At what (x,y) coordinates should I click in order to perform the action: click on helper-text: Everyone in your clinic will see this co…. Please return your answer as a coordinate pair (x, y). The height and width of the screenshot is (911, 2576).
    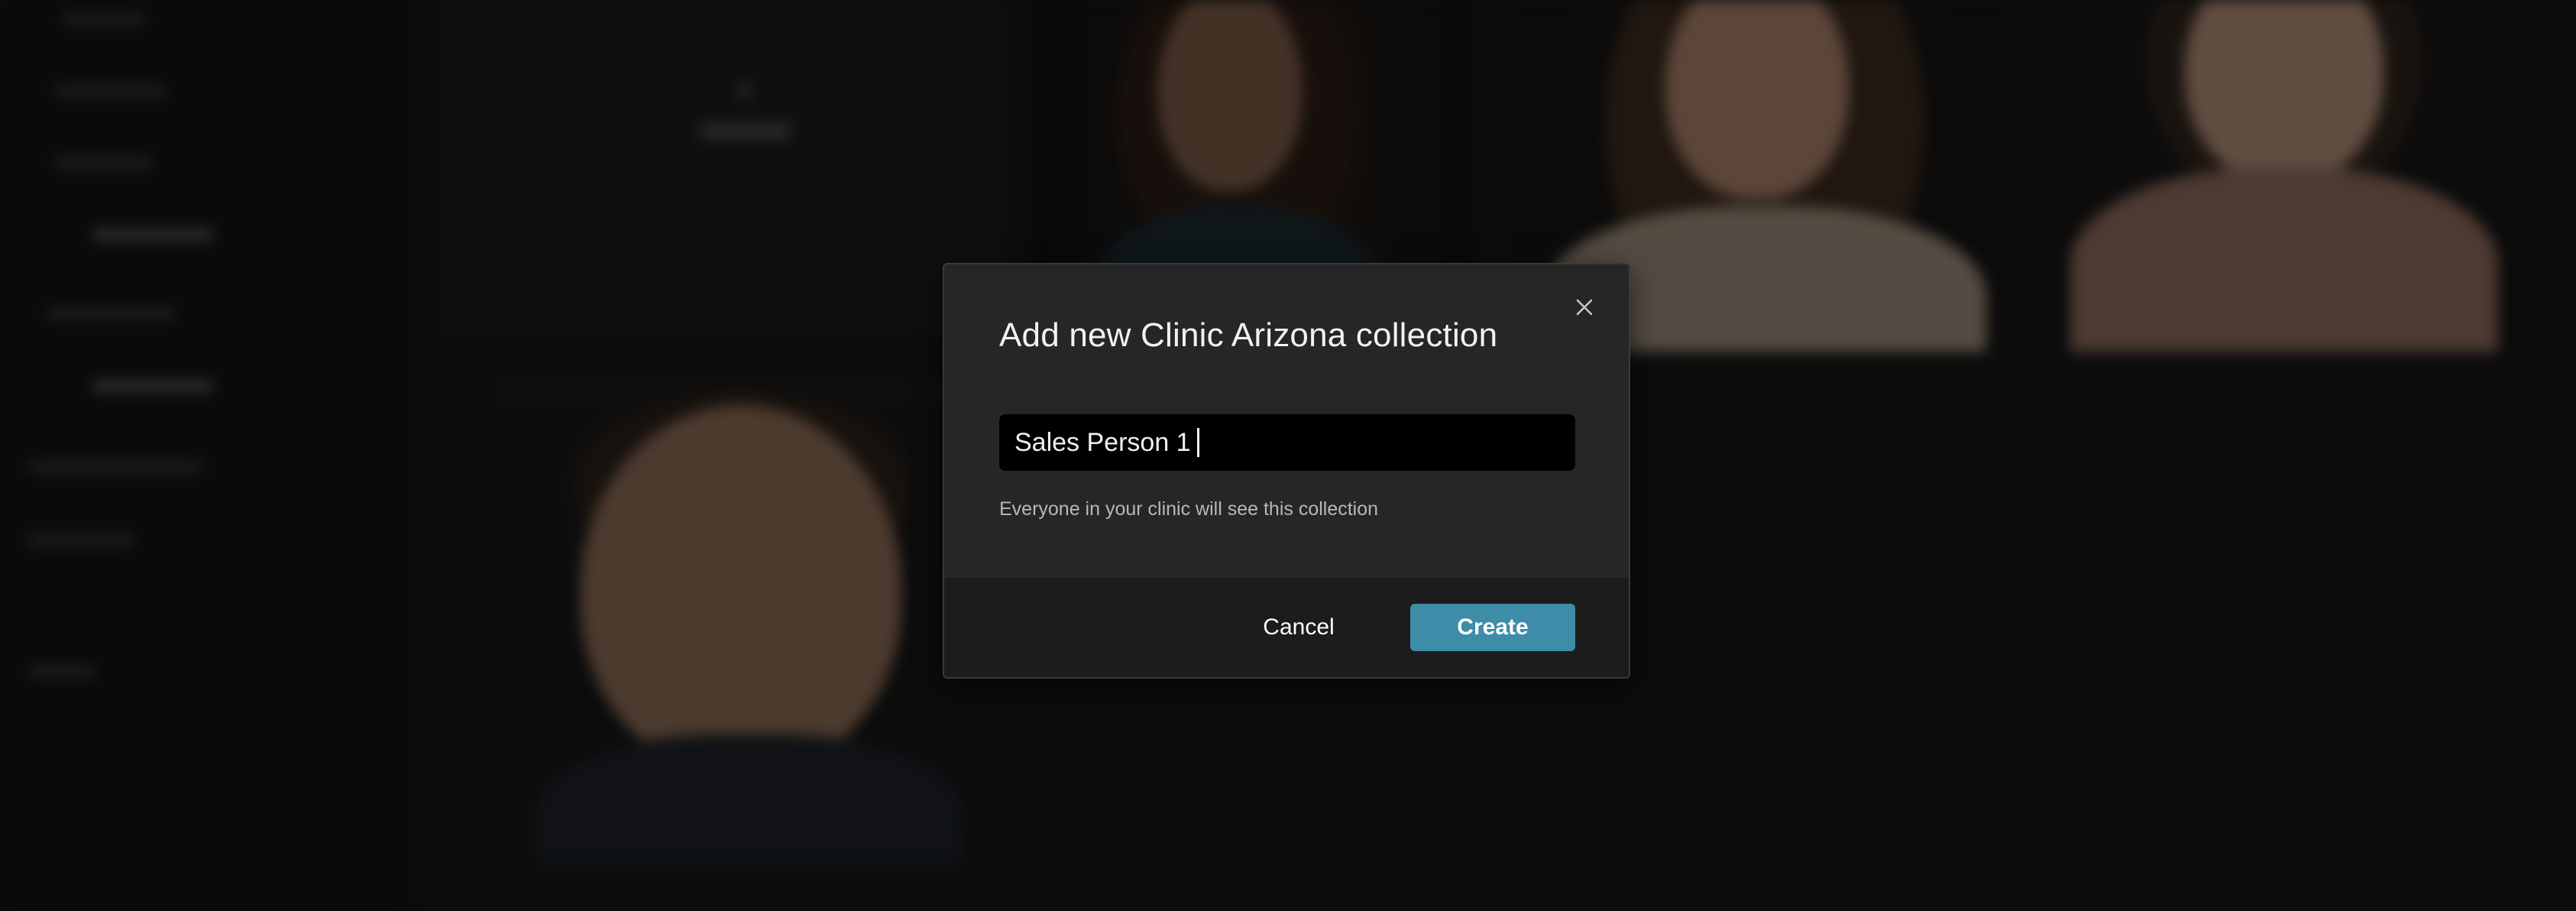
    Looking at the image, I should click on (1189, 509).